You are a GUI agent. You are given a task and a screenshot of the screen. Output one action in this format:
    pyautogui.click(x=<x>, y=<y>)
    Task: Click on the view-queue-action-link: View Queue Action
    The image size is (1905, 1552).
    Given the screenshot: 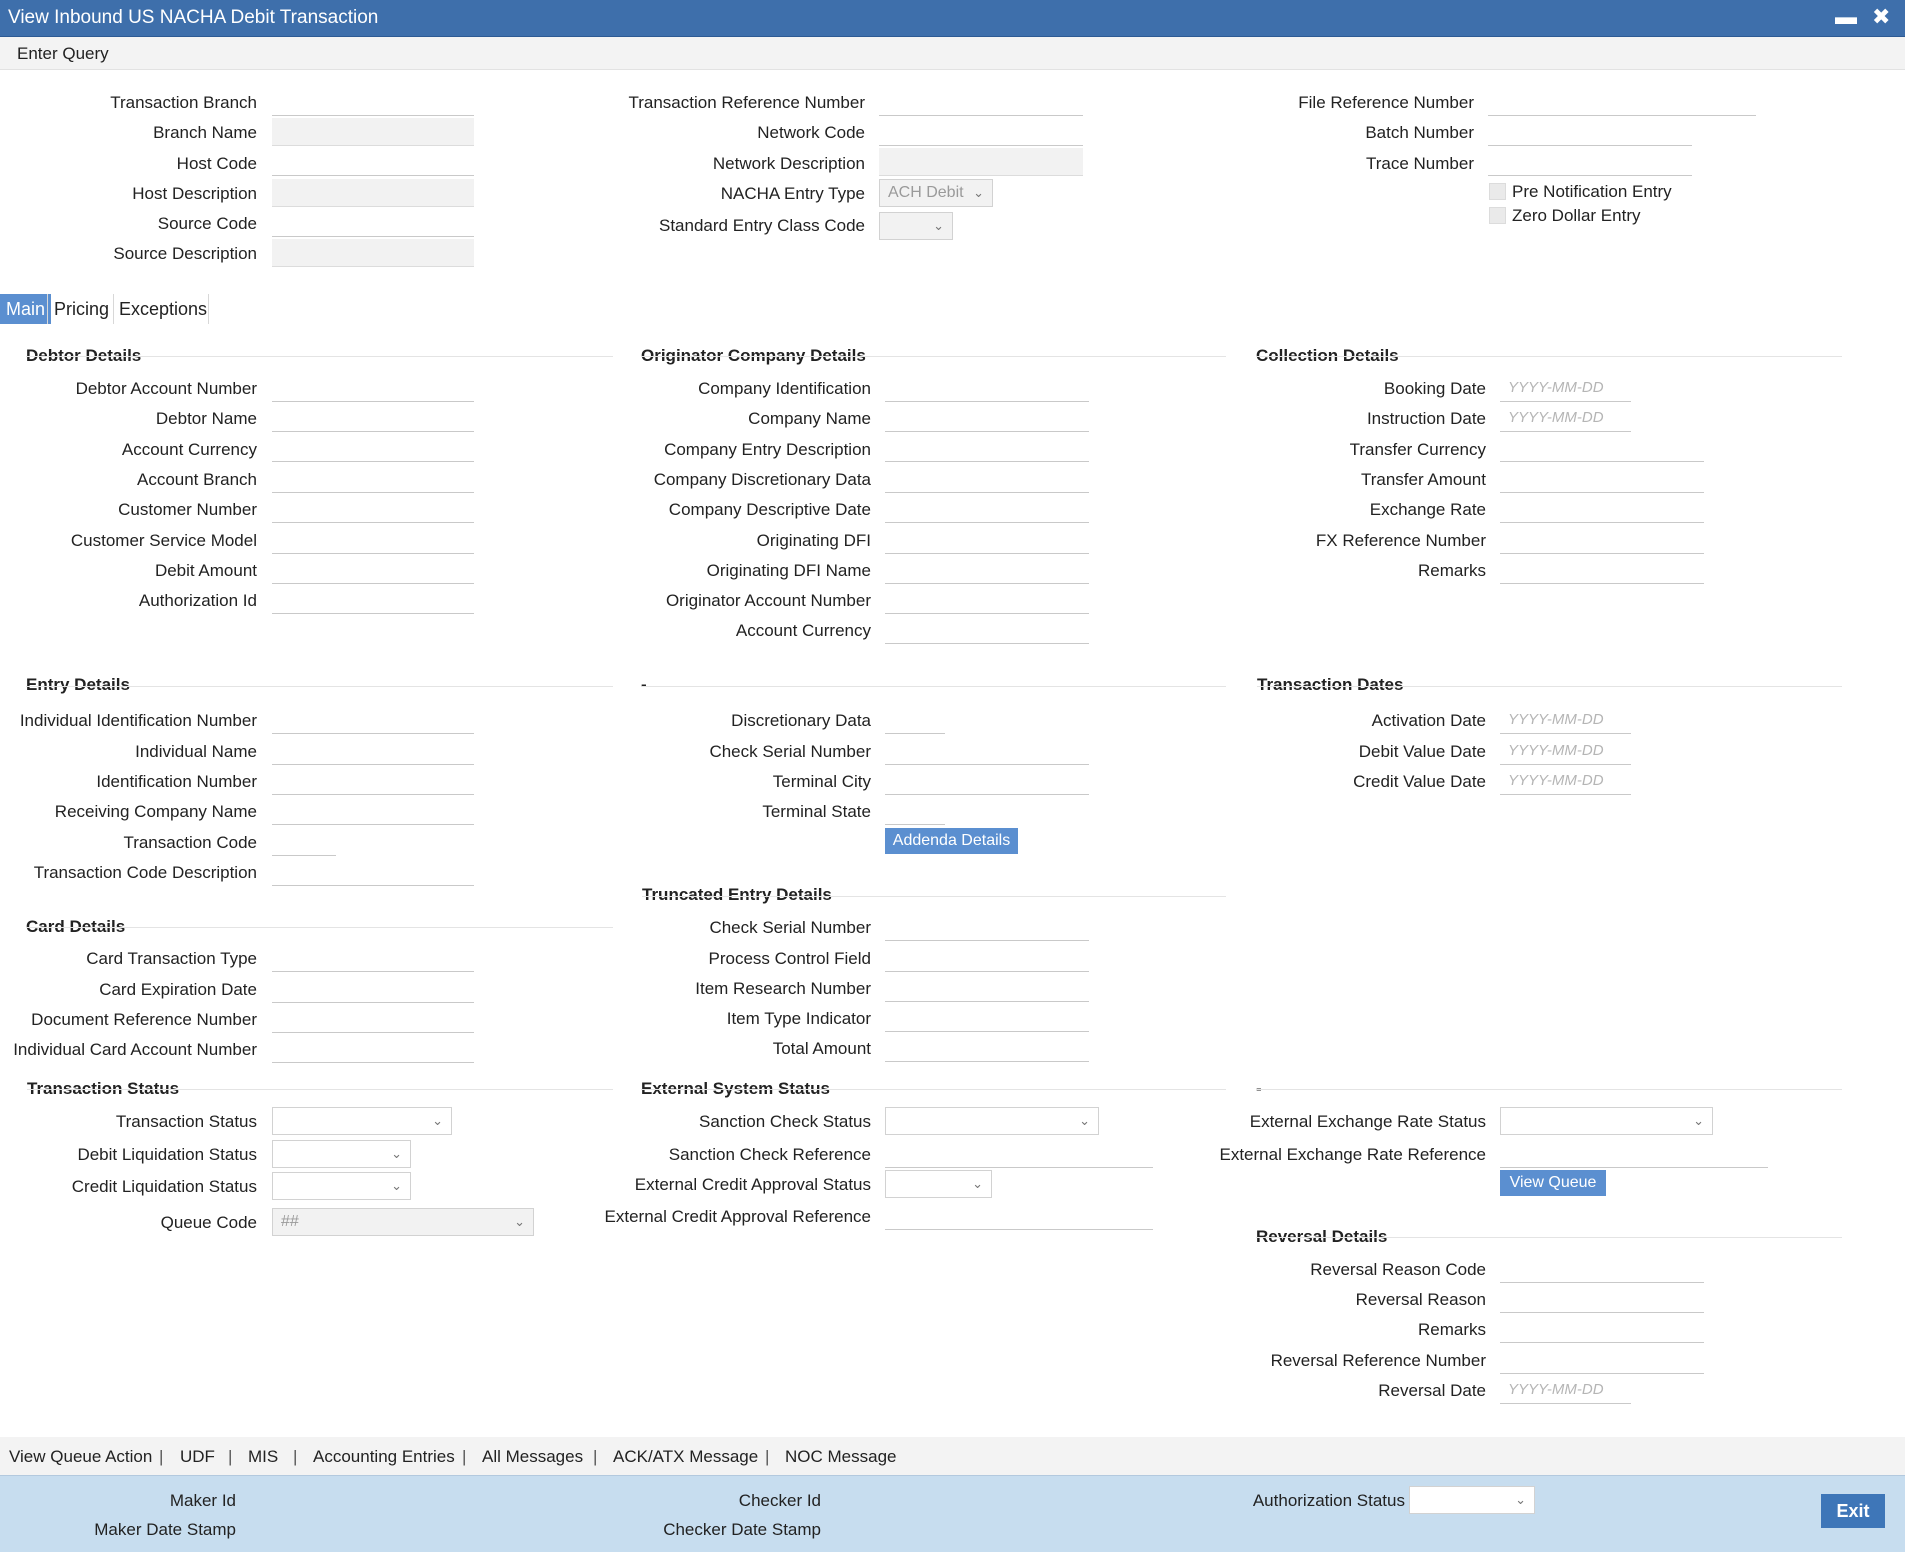 What is the action you would take?
    pyautogui.click(x=80, y=1457)
    